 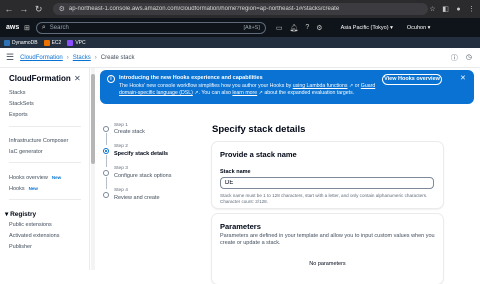 What do you see at coordinates (21, 104) in the screenshot?
I see `sidebar-item-stacksets: StackSets` at bounding box center [21, 104].